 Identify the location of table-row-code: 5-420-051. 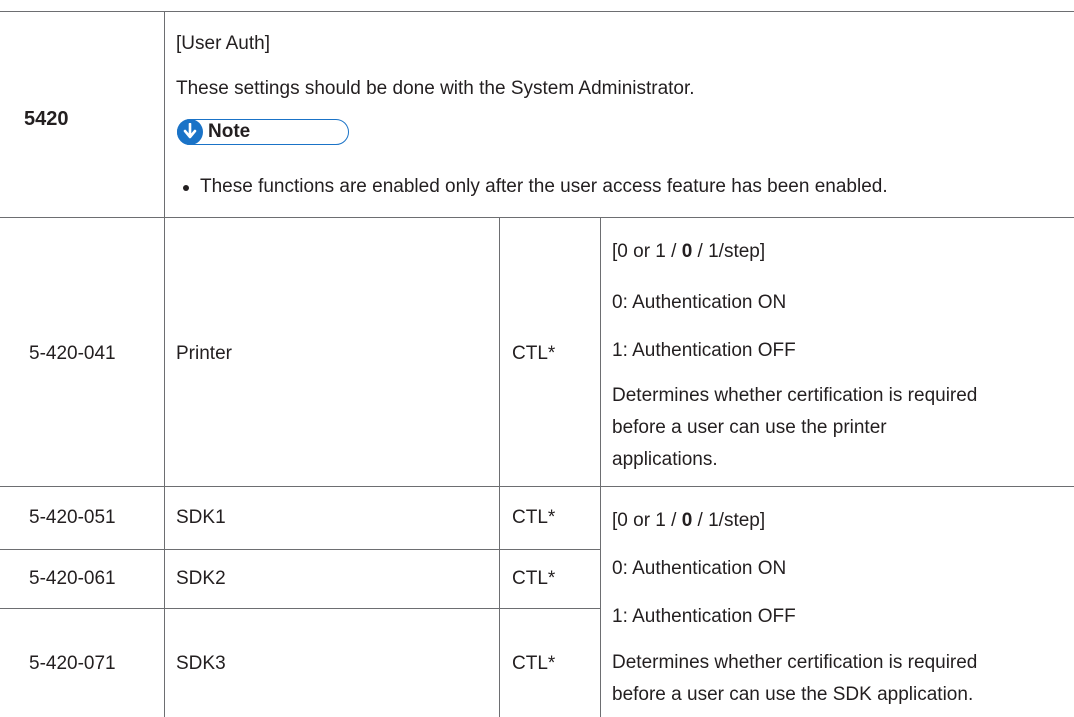
(72, 517).